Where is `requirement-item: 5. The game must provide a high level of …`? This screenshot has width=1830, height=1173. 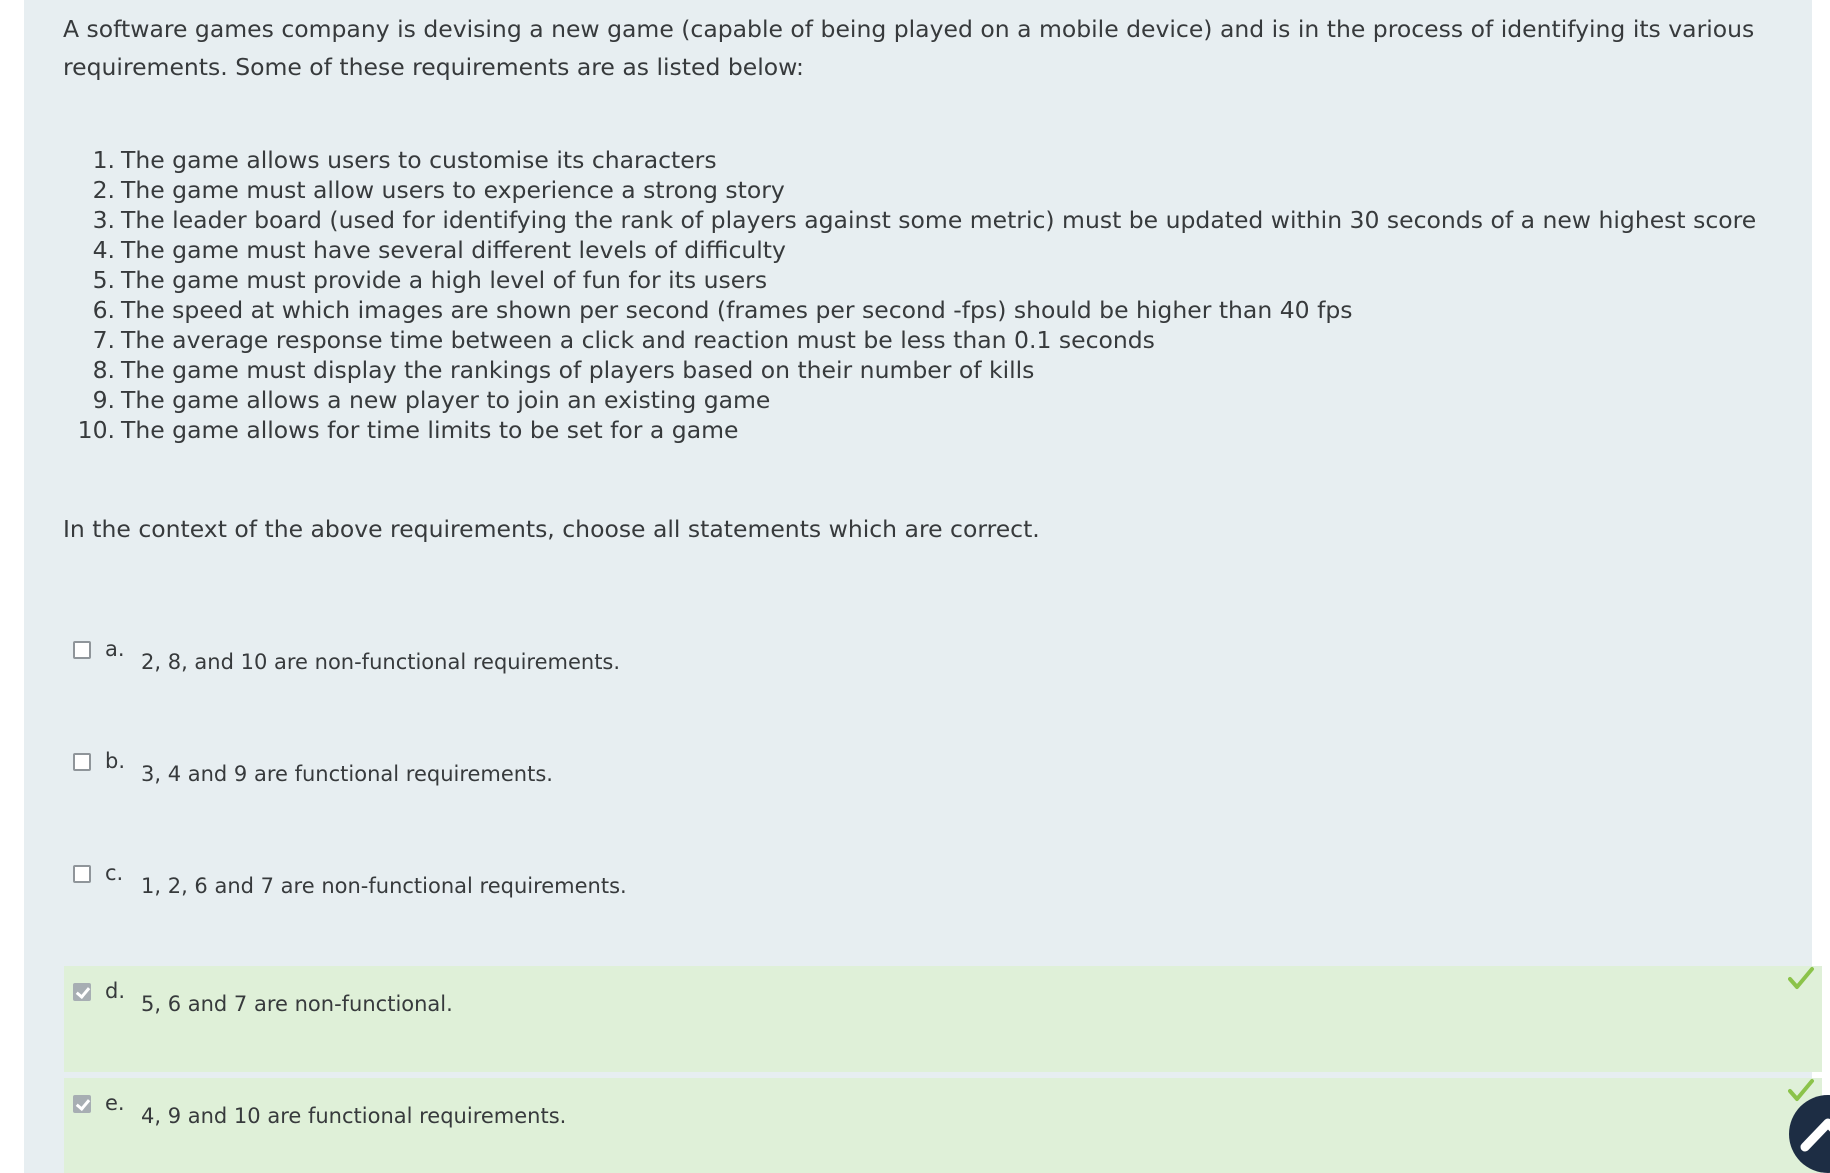 requirement-item: 5. The game must provide a high level of … is located at coordinates (909, 280).